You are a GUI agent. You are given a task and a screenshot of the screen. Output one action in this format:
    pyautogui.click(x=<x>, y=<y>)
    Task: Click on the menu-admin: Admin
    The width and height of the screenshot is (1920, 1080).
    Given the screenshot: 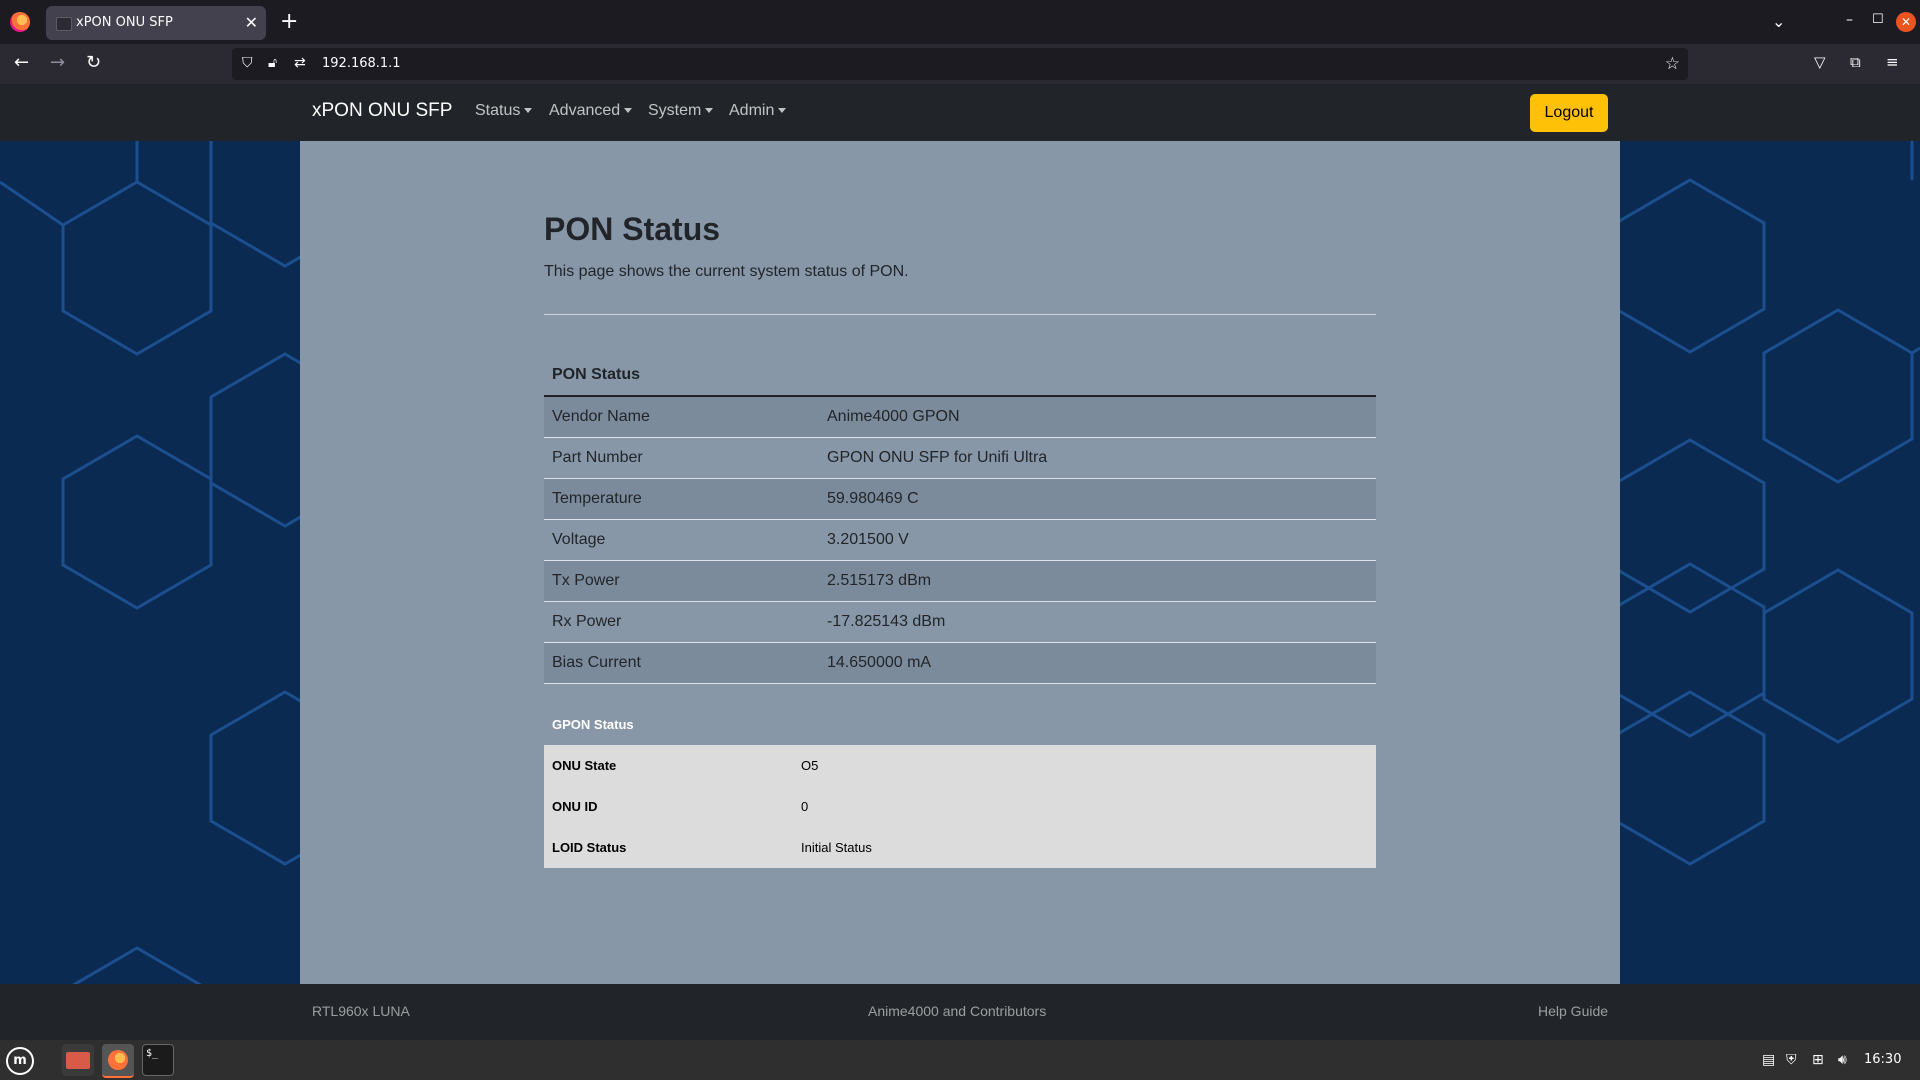 What is the action you would take?
    pyautogui.click(x=758, y=111)
    